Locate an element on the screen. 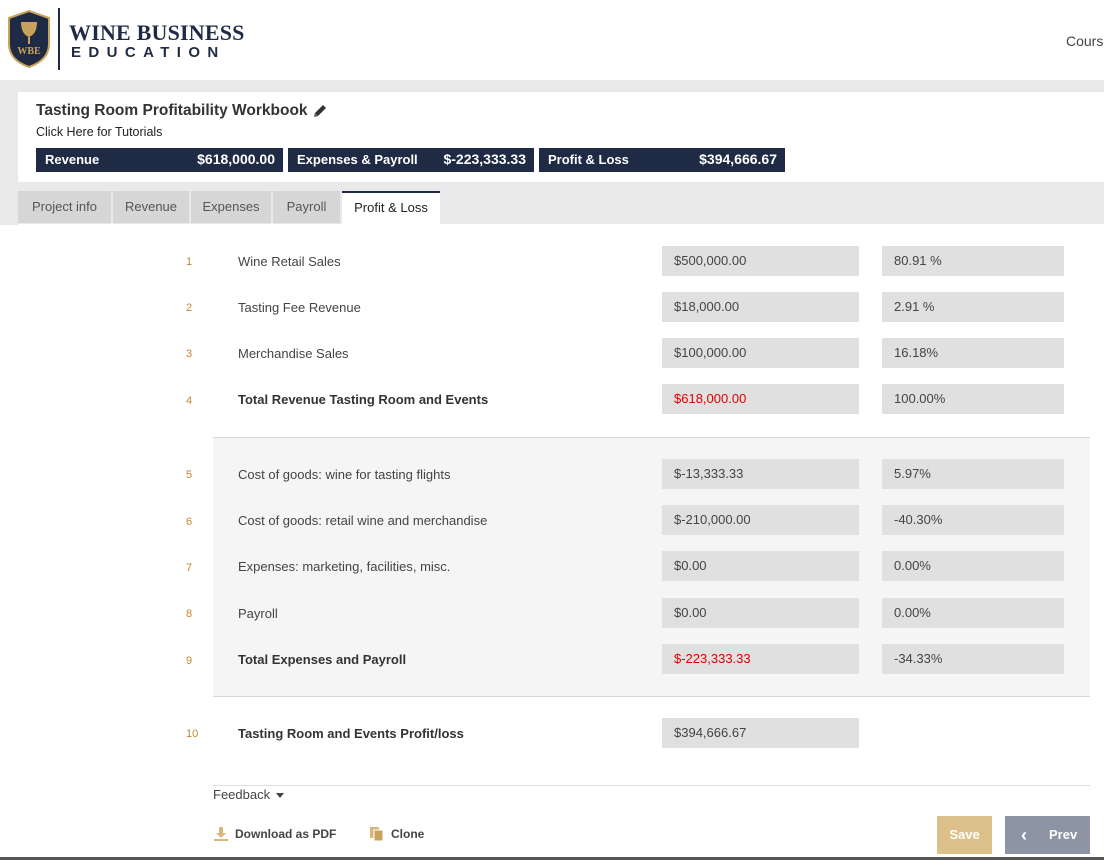 This screenshot has height=860, width=1104. workbook-title: Tasting Room Profitability Workbook is located at coordinates (172, 110).